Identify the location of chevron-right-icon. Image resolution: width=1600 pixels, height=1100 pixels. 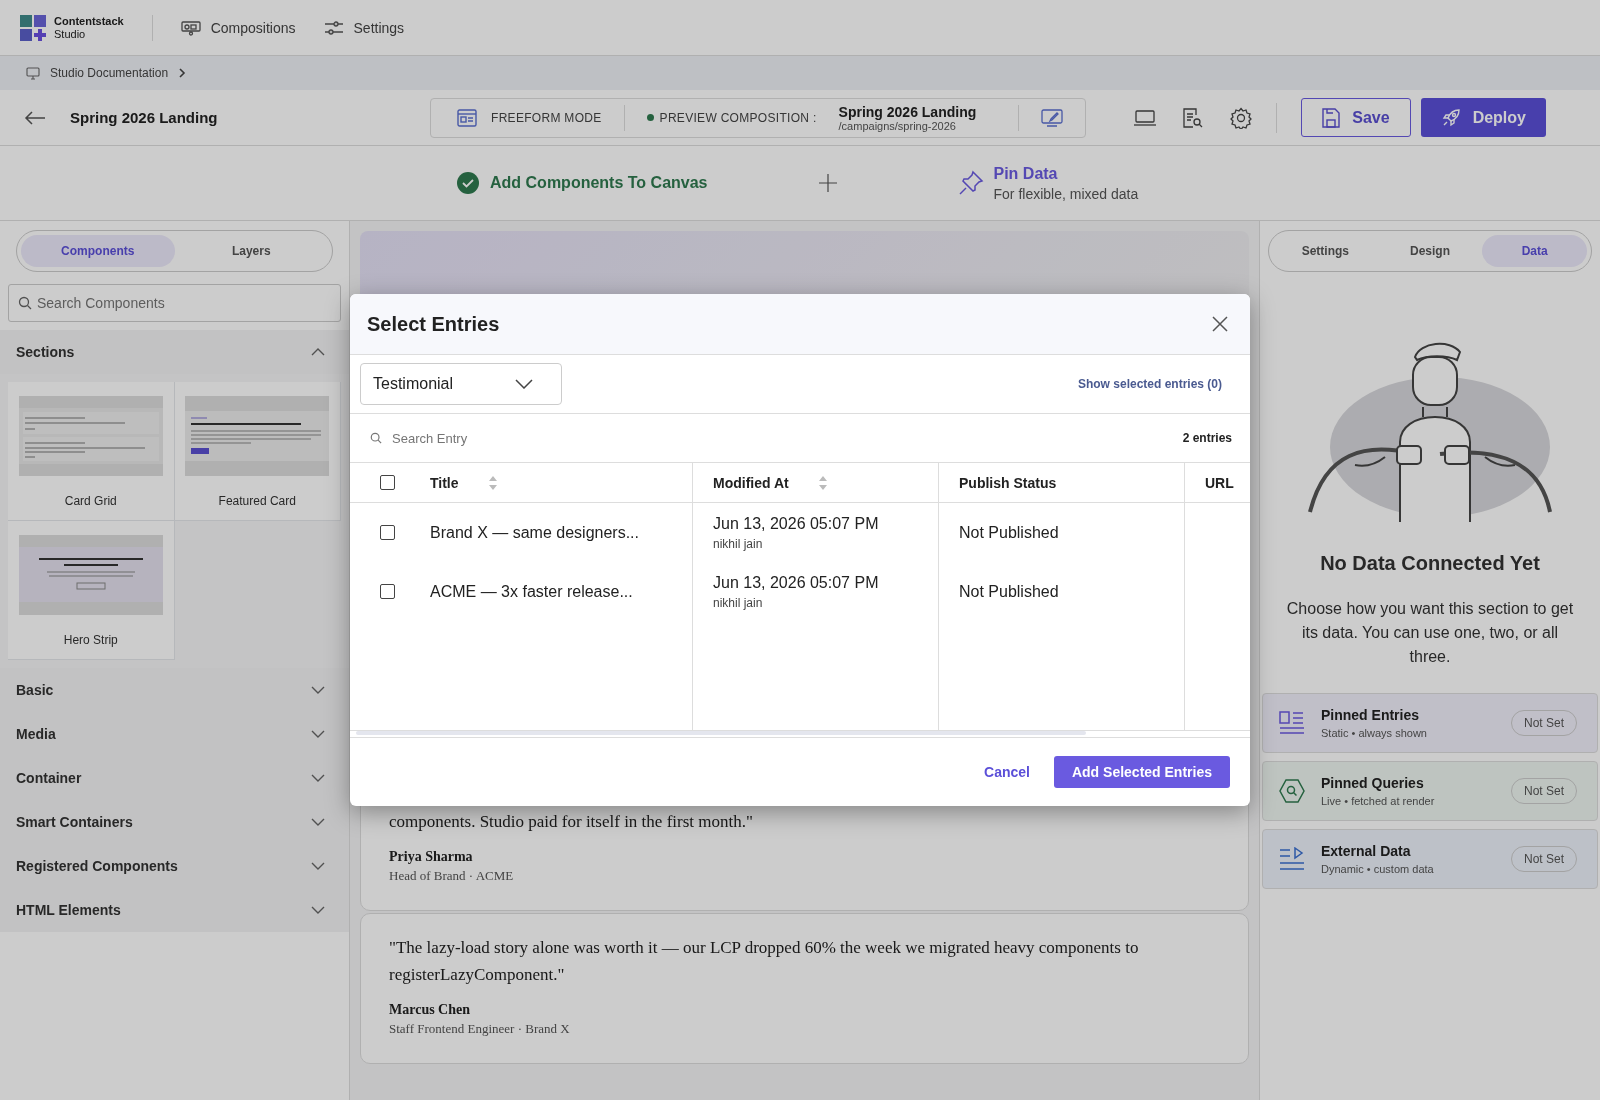
(182, 73).